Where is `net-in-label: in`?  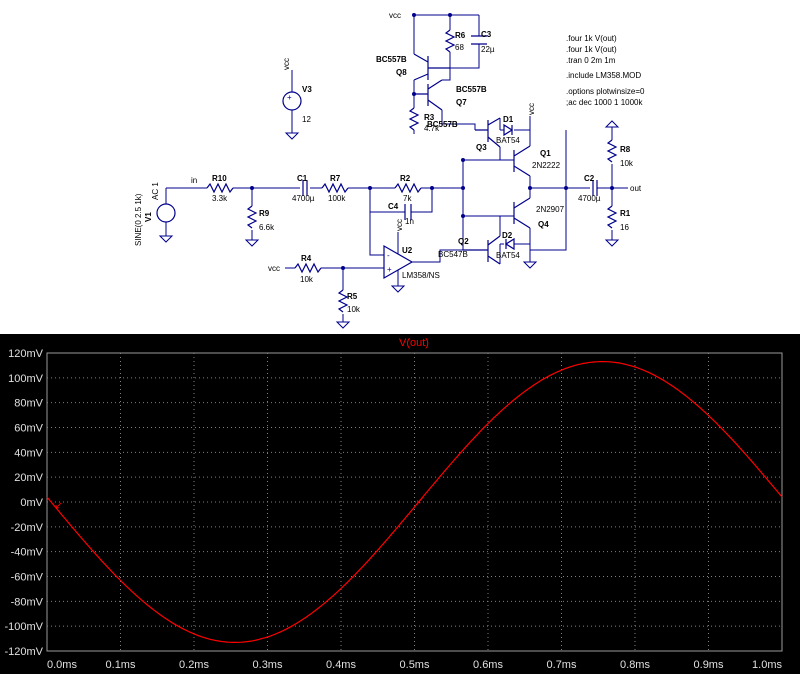
net-in-label: in is located at coordinates (194, 180).